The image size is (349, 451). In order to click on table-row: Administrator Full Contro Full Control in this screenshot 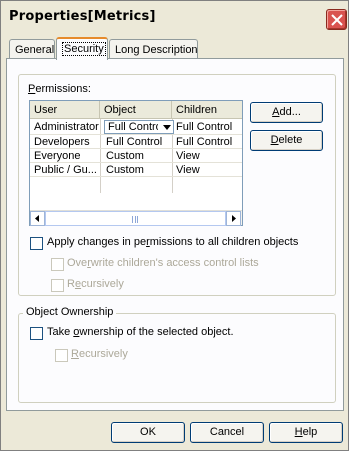, I will do `click(136, 127)`.